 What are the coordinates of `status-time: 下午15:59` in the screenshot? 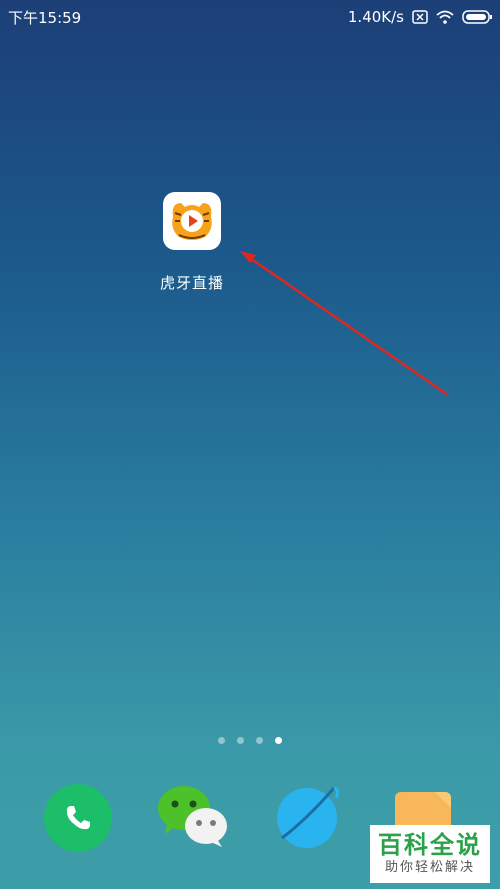 It's located at (45, 17).